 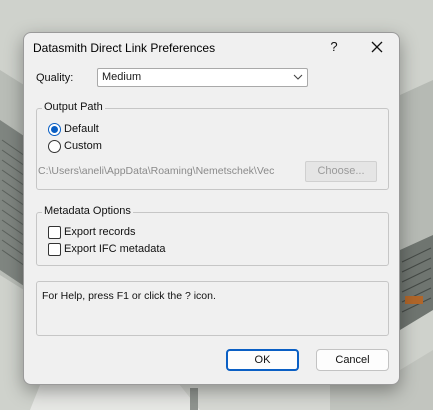 What do you see at coordinates (100, 232) in the screenshot?
I see `export-records-label: Export records` at bounding box center [100, 232].